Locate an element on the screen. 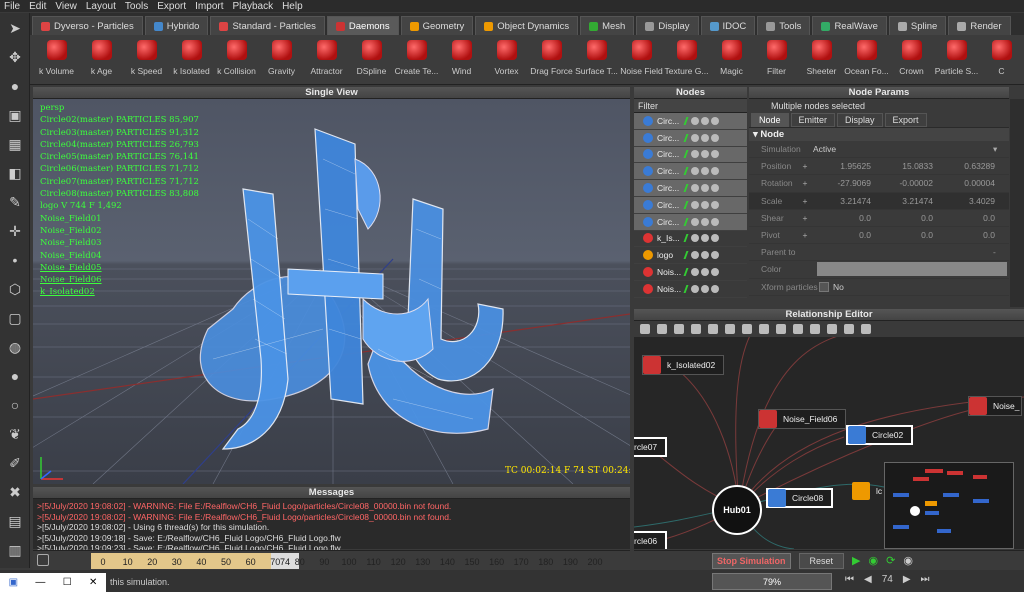 Image resolution: width=1024 pixels, height=592 pixels. tab-spline: Spline is located at coordinates (917, 25).